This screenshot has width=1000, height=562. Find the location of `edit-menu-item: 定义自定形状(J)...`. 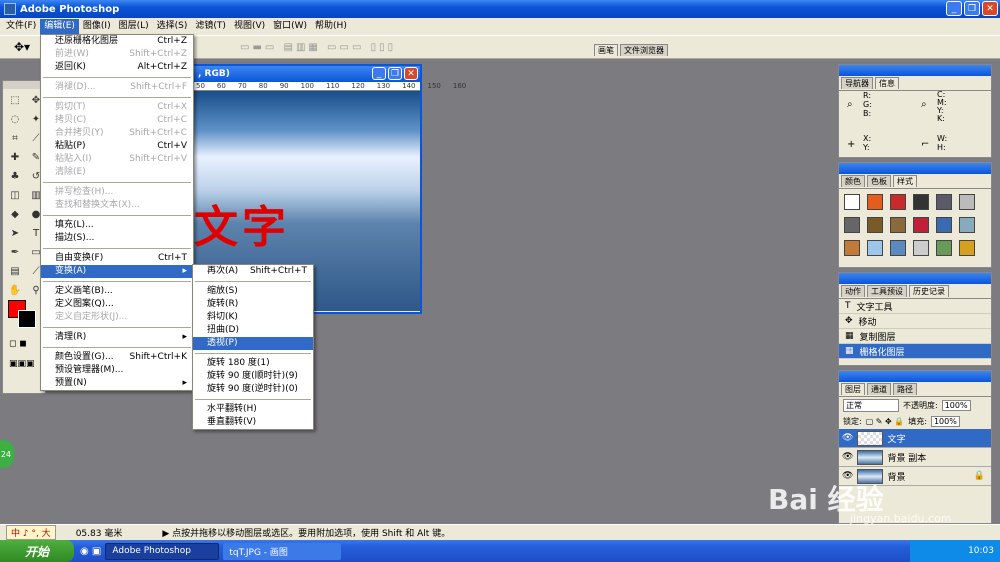

edit-menu-item: 定义自定形状(J)... is located at coordinates (117, 317).